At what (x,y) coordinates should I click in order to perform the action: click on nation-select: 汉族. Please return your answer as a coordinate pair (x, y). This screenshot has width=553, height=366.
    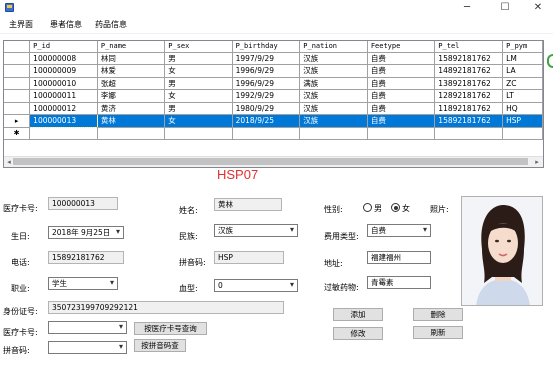
    Looking at the image, I should click on (256, 230).